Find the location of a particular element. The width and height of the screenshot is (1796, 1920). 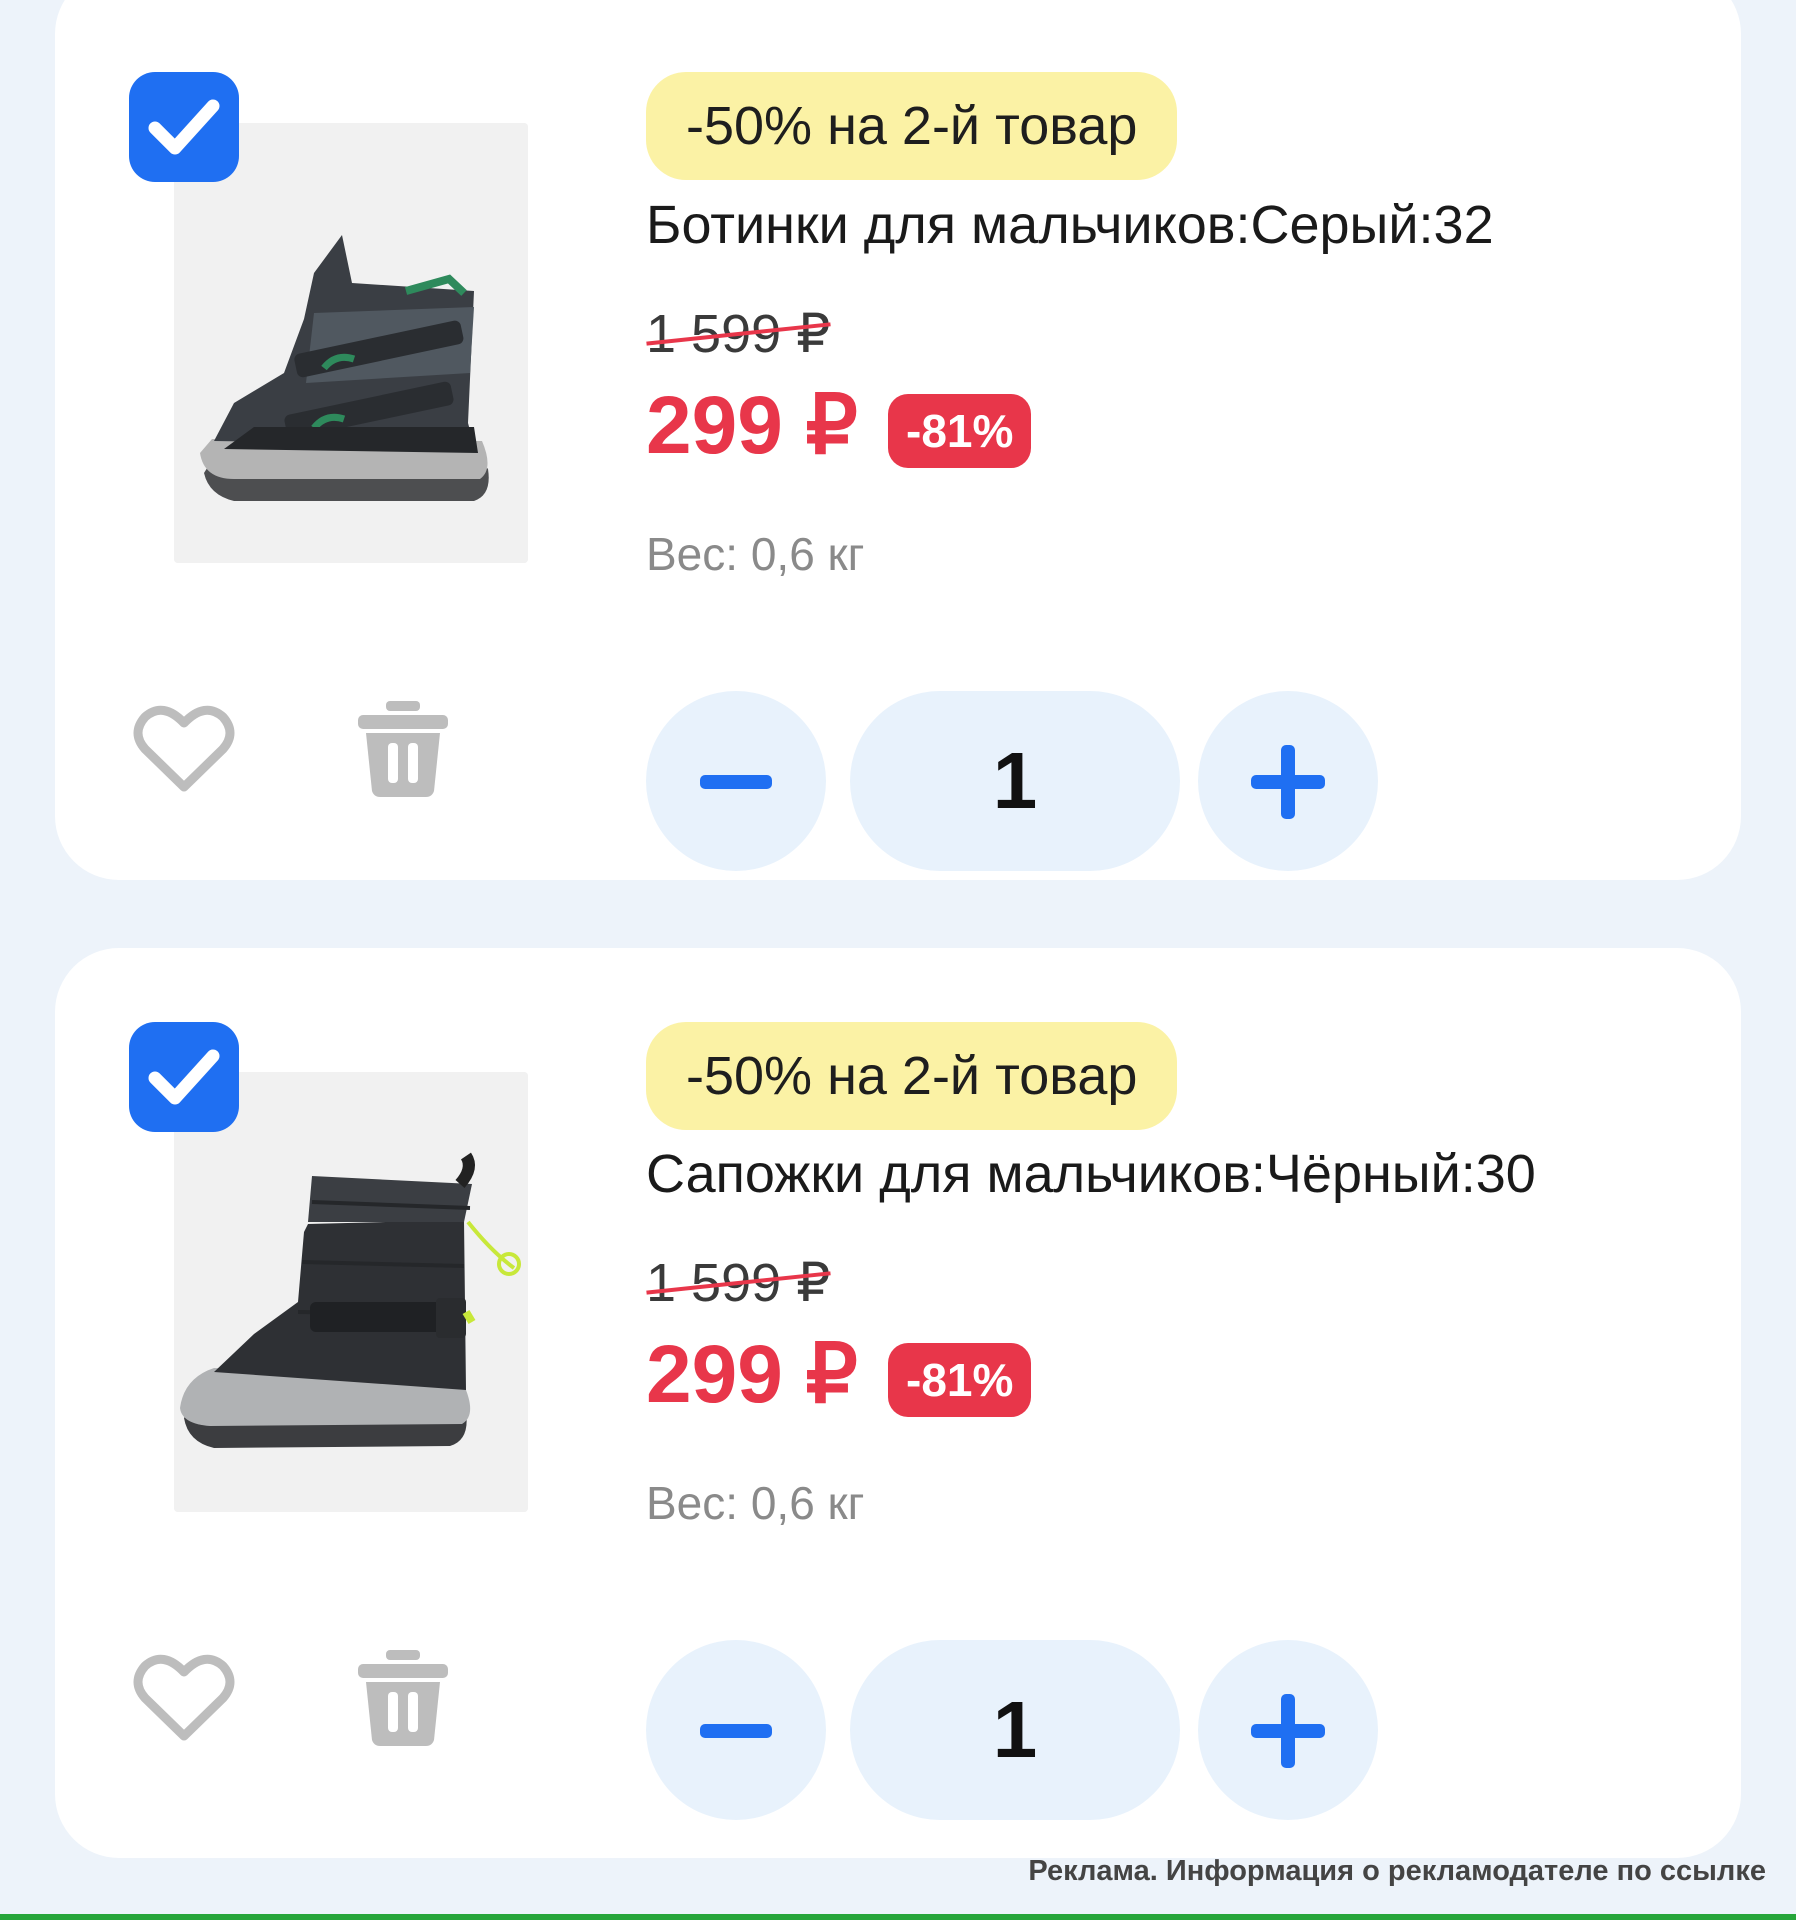

boot-image-icon is located at coordinates (351, 343).